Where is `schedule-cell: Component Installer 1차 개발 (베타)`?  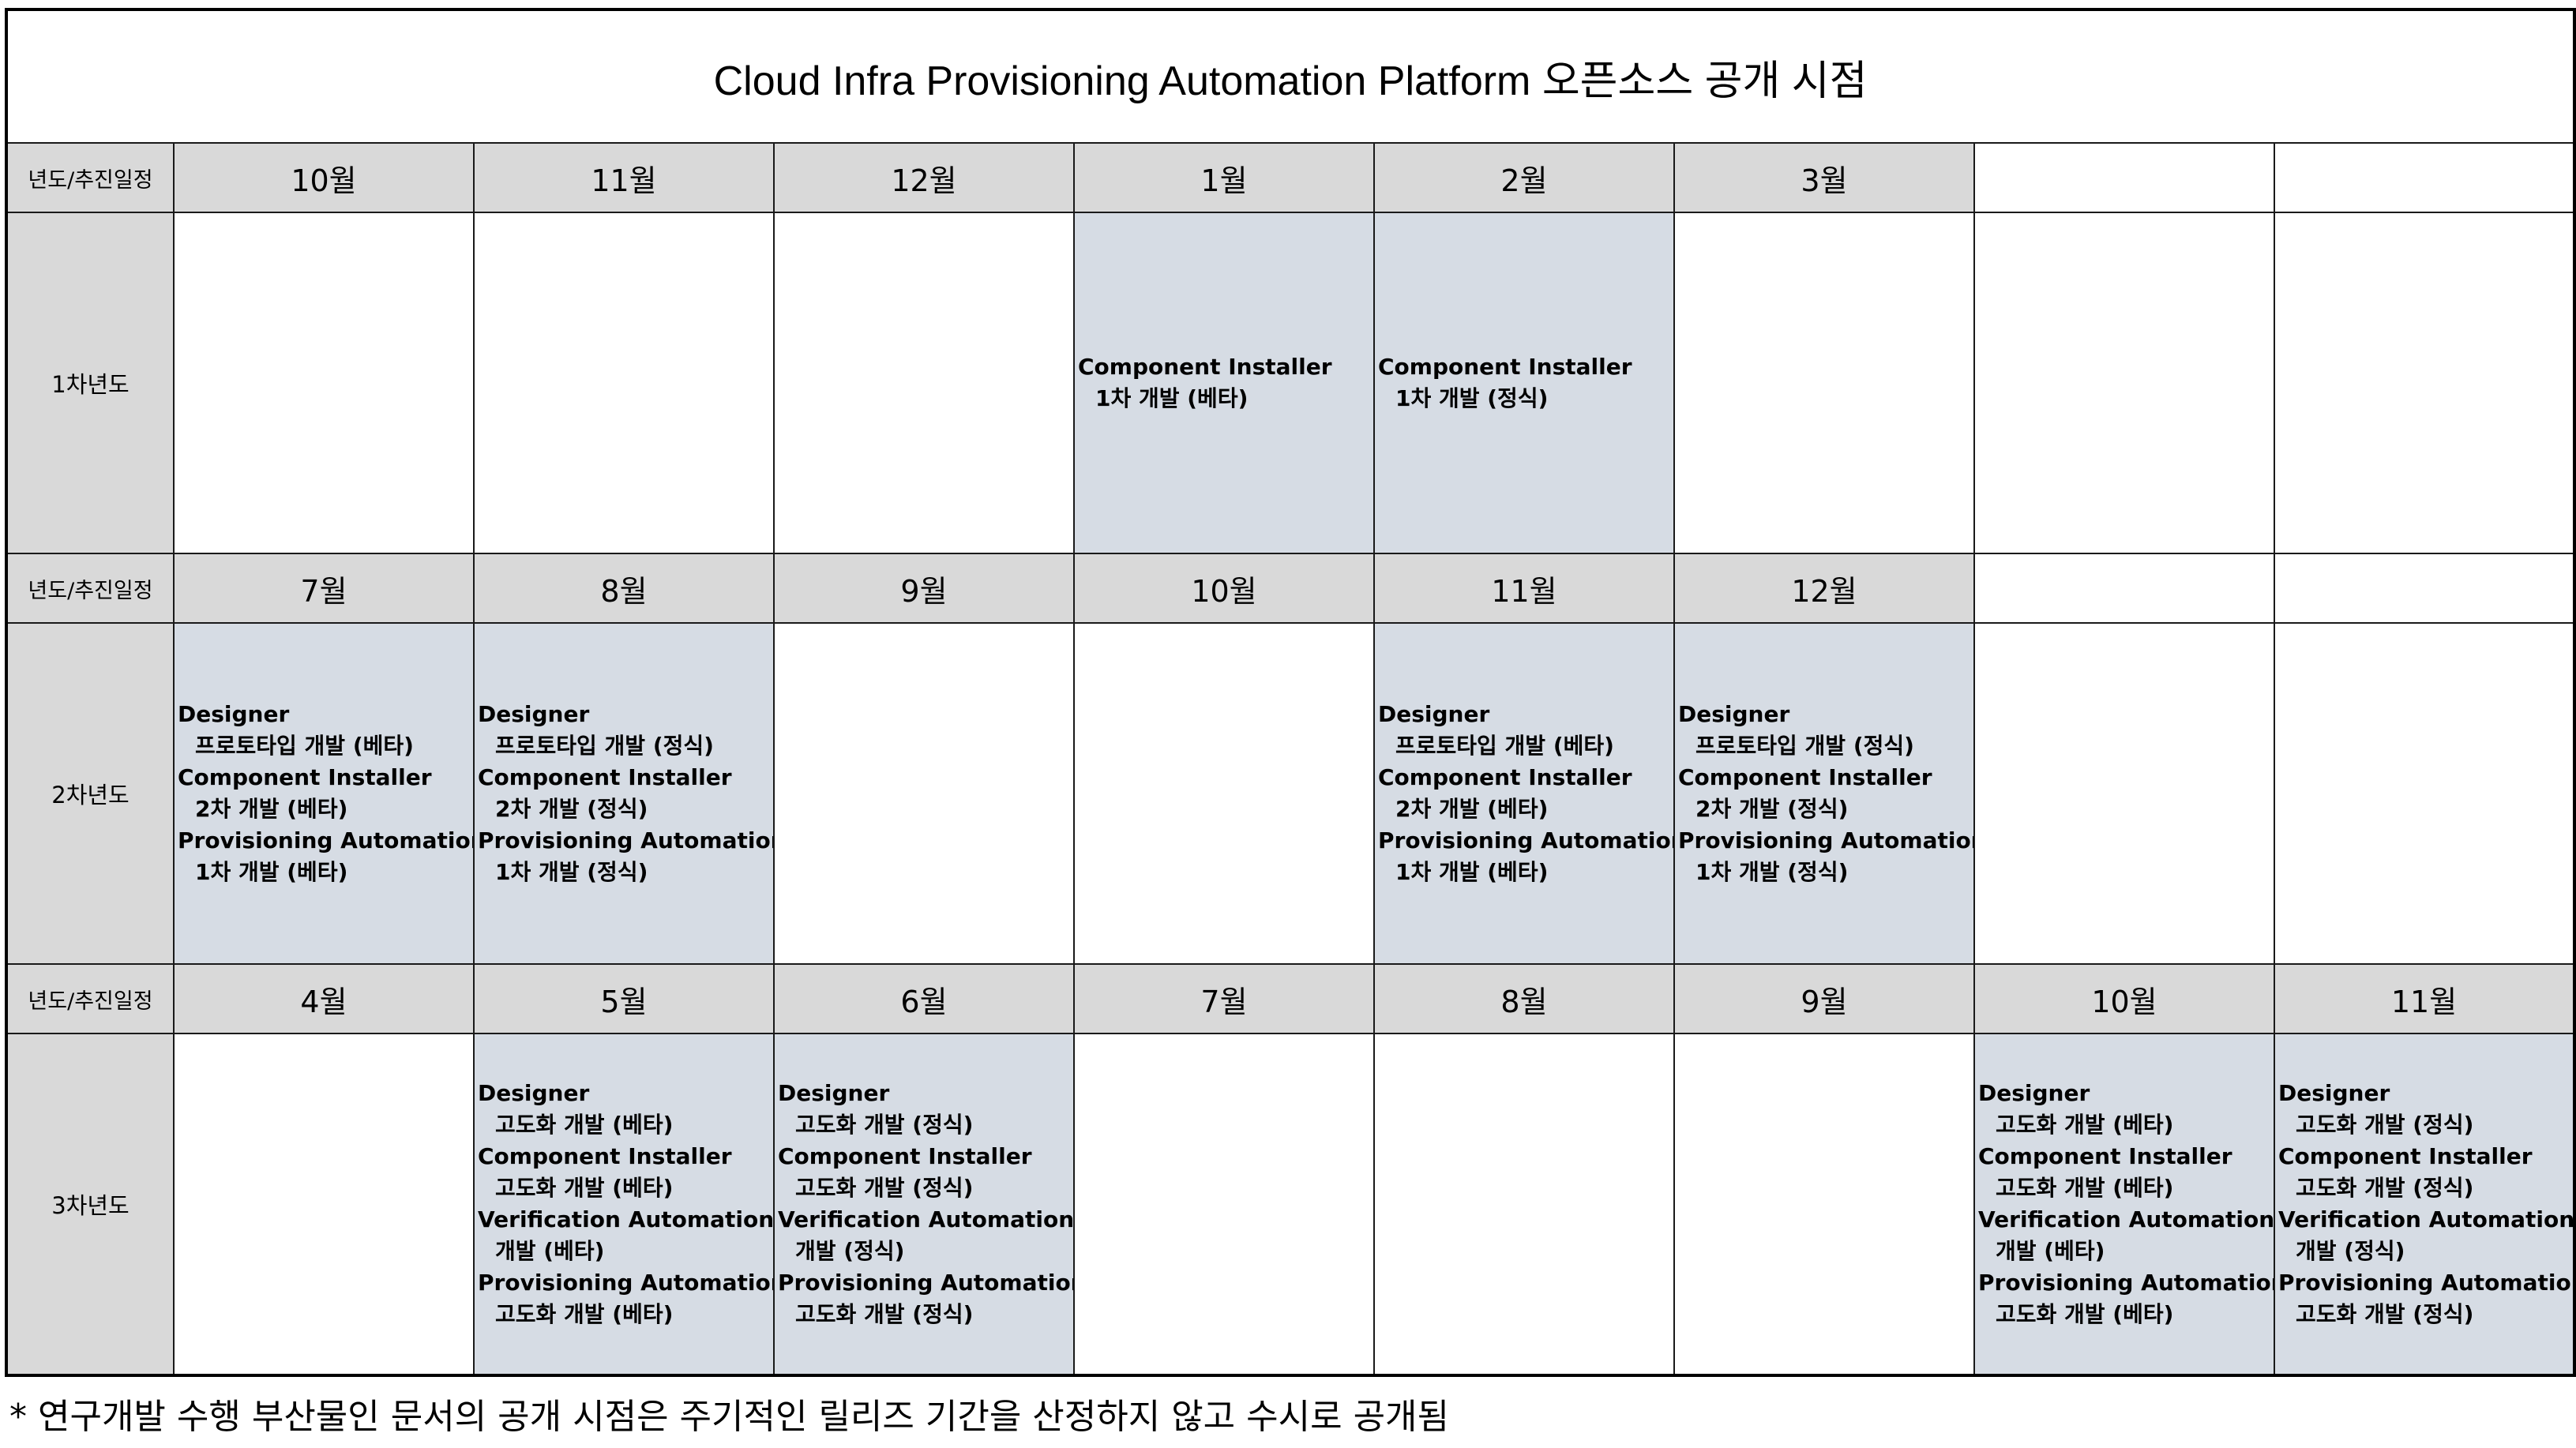
schedule-cell: Component Installer 1차 개발 (베타) is located at coordinates (1224, 383).